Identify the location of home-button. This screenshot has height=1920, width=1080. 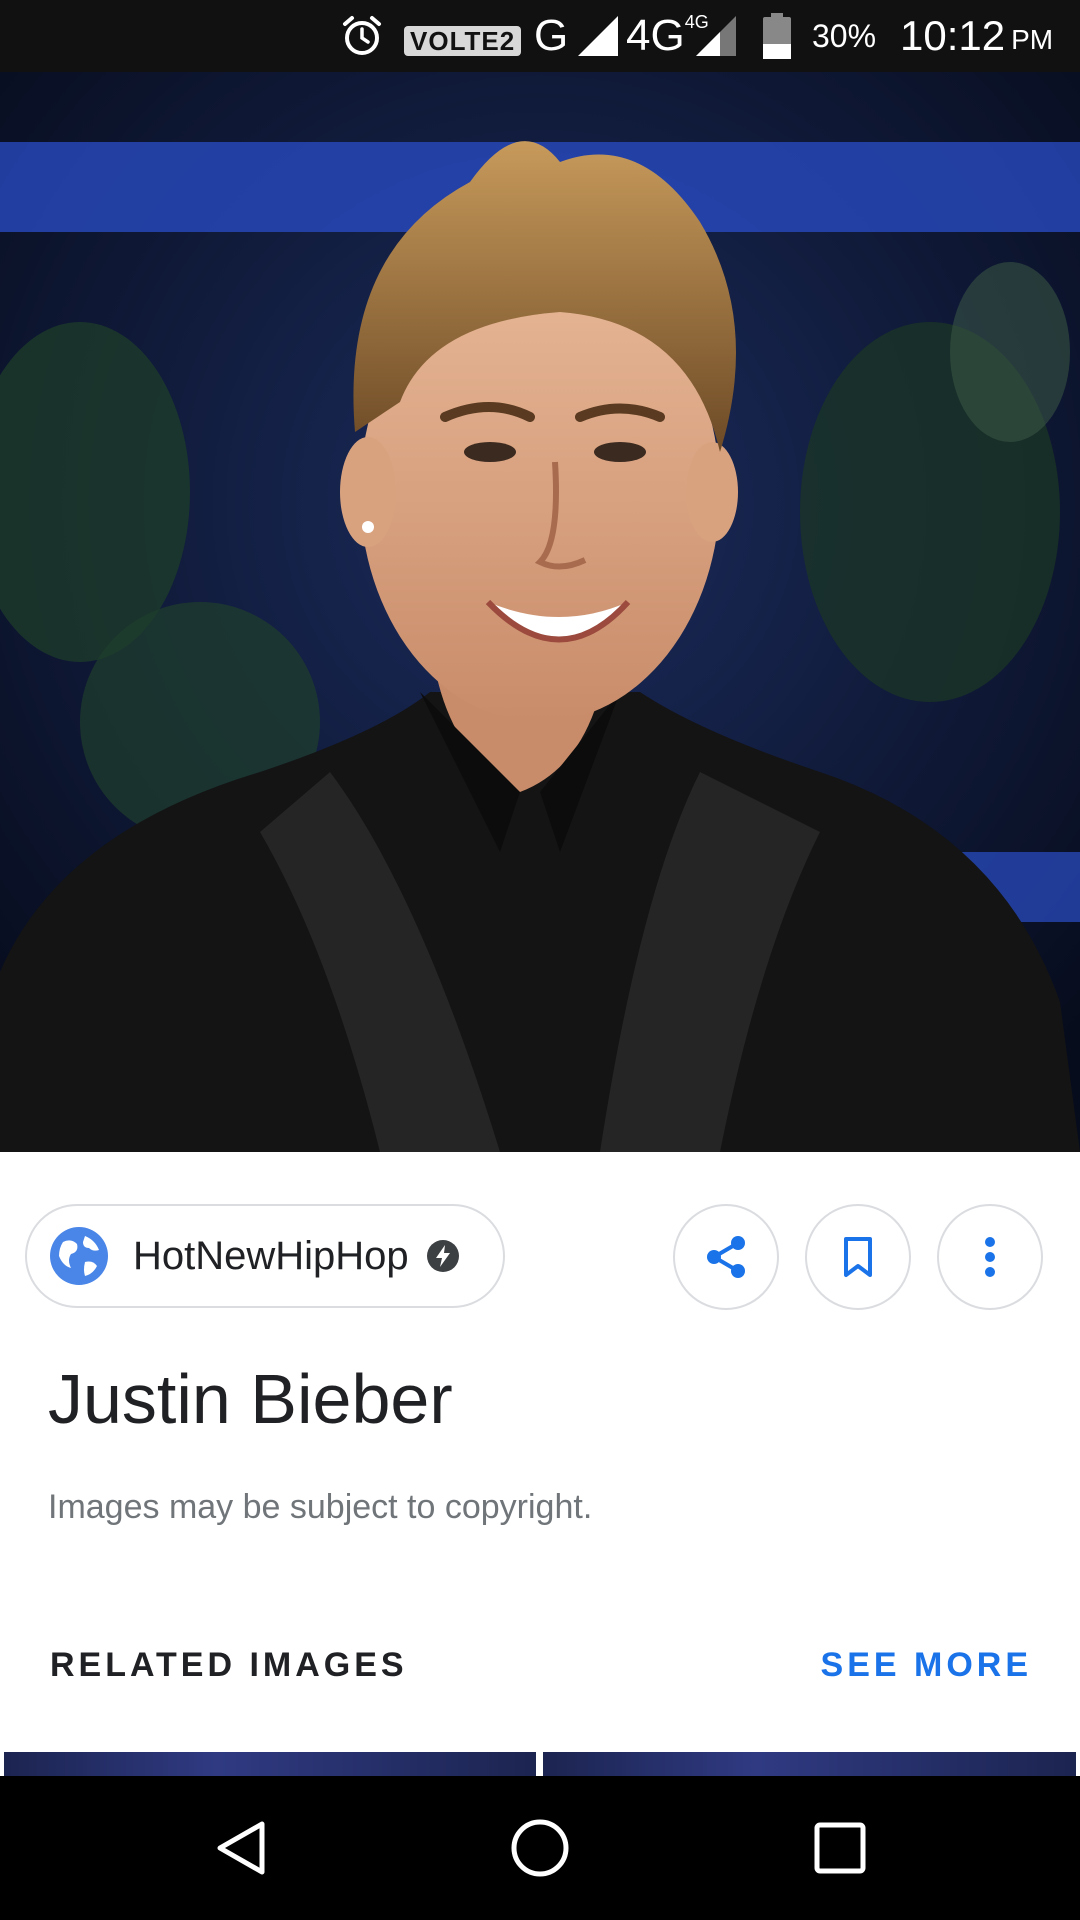
(540, 1848).